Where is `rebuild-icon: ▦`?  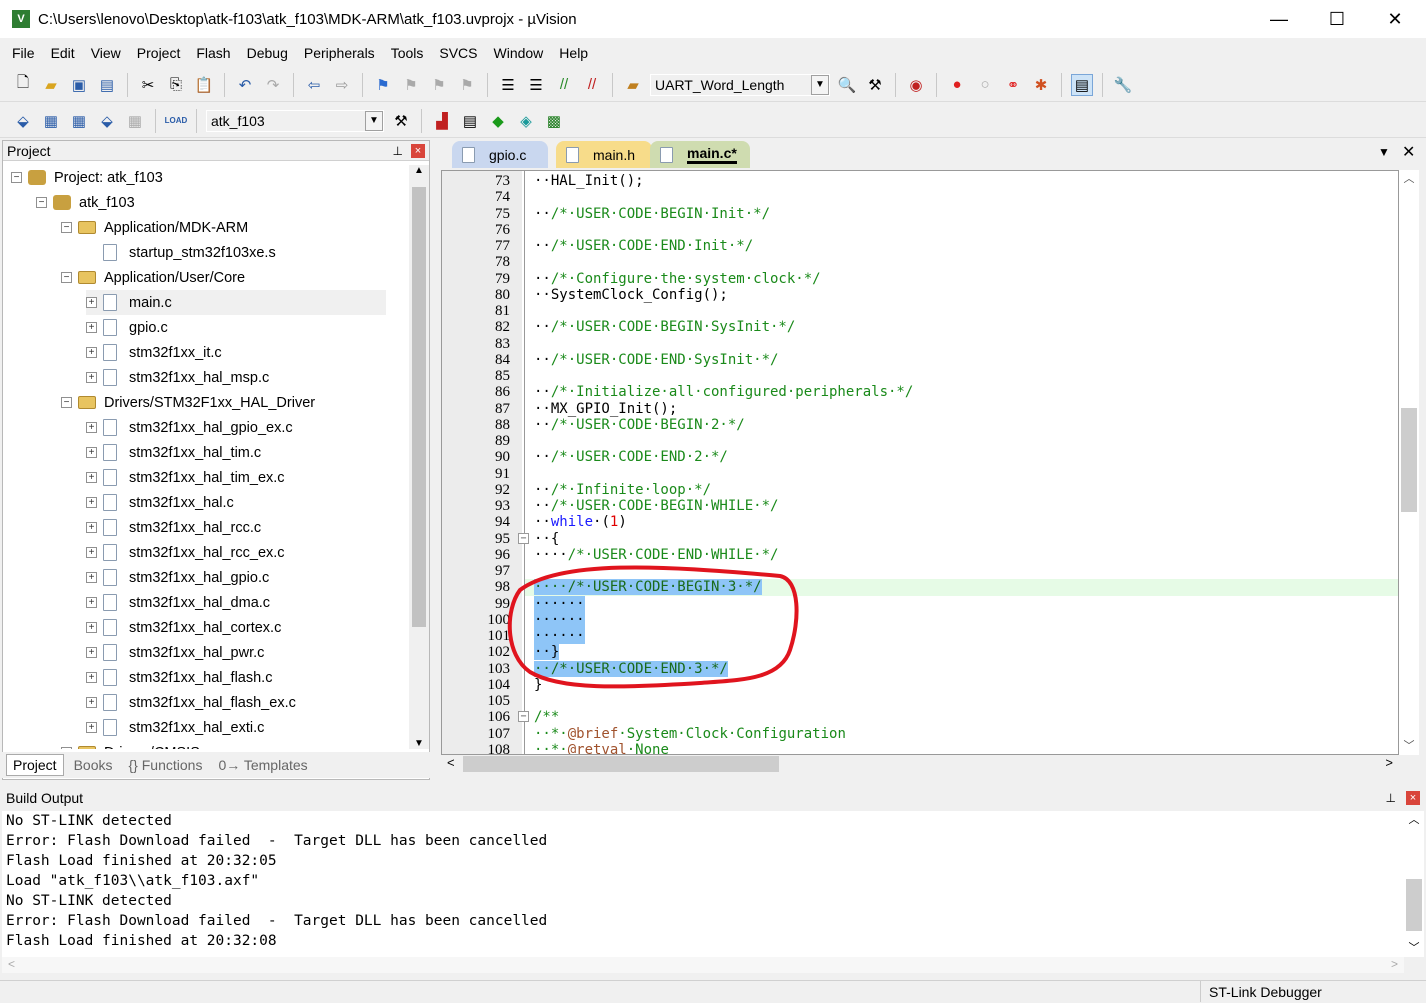
rebuild-icon: ▦ is located at coordinates (79, 121).